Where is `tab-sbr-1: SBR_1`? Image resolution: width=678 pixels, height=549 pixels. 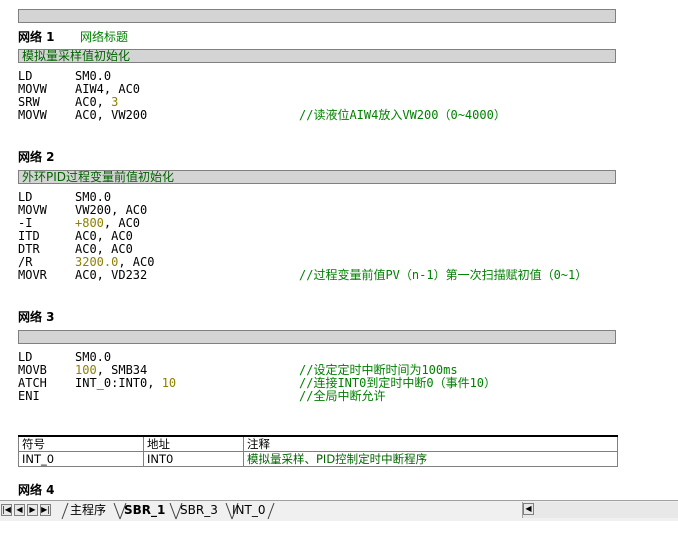 tab-sbr-1: SBR_1 is located at coordinates (144, 510).